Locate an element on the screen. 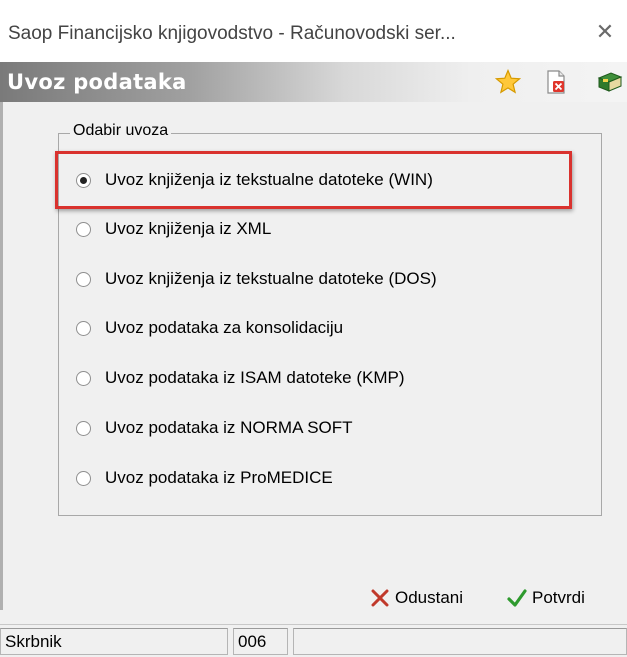 The width and height of the screenshot is (627, 657). option-promedice-import: Uvoz podataka iz ProMEDICE is located at coordinates (204, 478).